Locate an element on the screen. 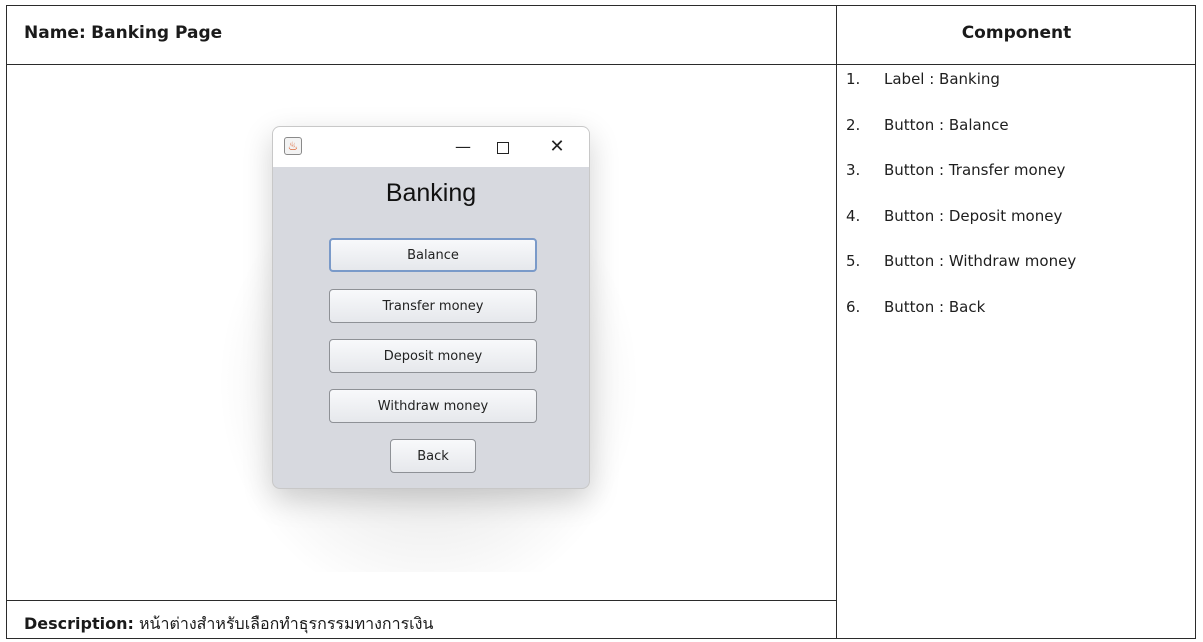  close-icon: ✕ is located at coordinates (557, 147).